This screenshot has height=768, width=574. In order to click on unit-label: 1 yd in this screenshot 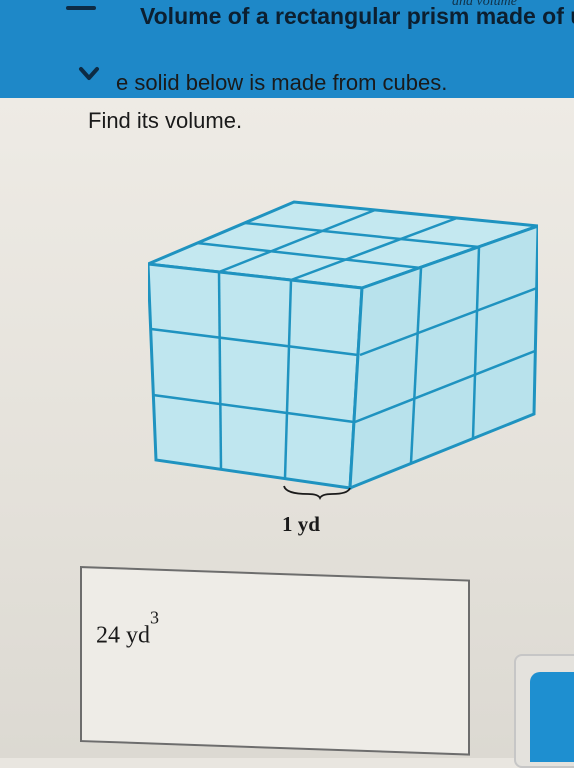, I will do `click(301, 524)`.